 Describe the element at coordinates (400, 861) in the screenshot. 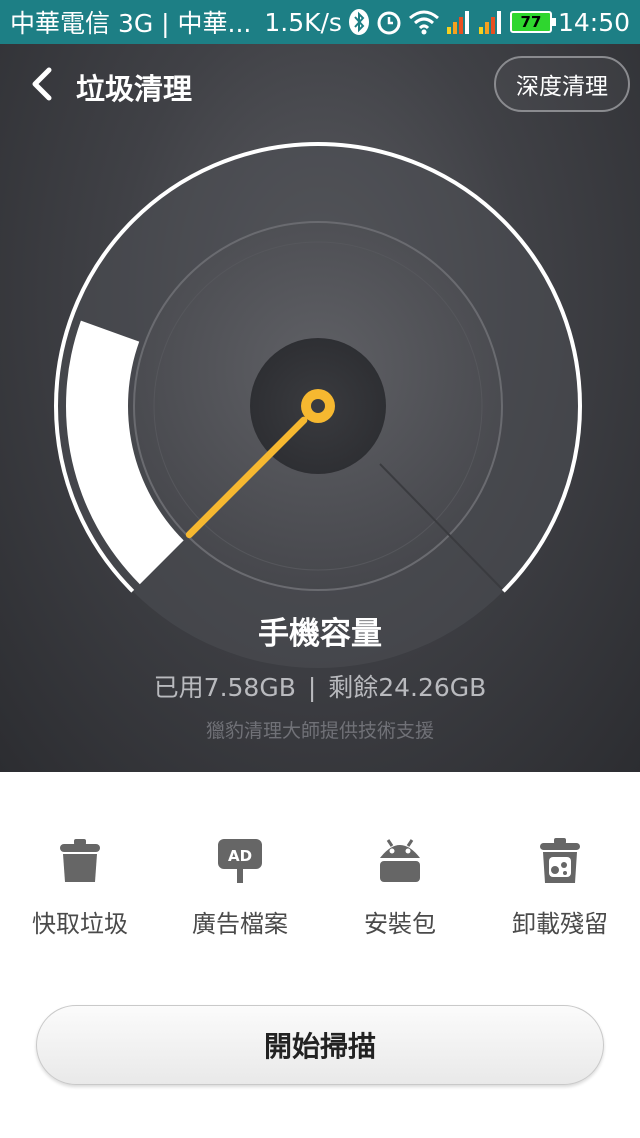

I see `android-icon` at that location.